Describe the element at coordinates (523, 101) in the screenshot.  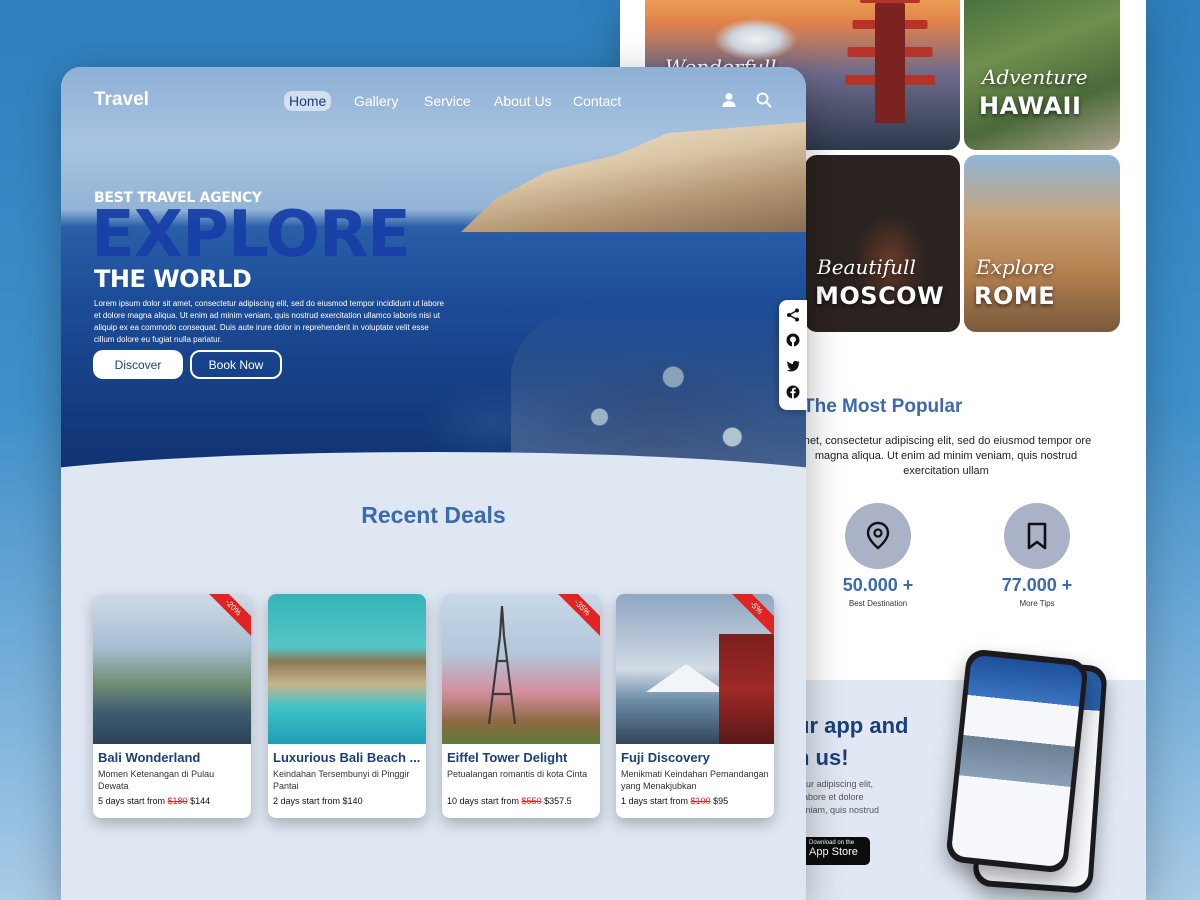
I see `nav-about-us: About Us` at that location.